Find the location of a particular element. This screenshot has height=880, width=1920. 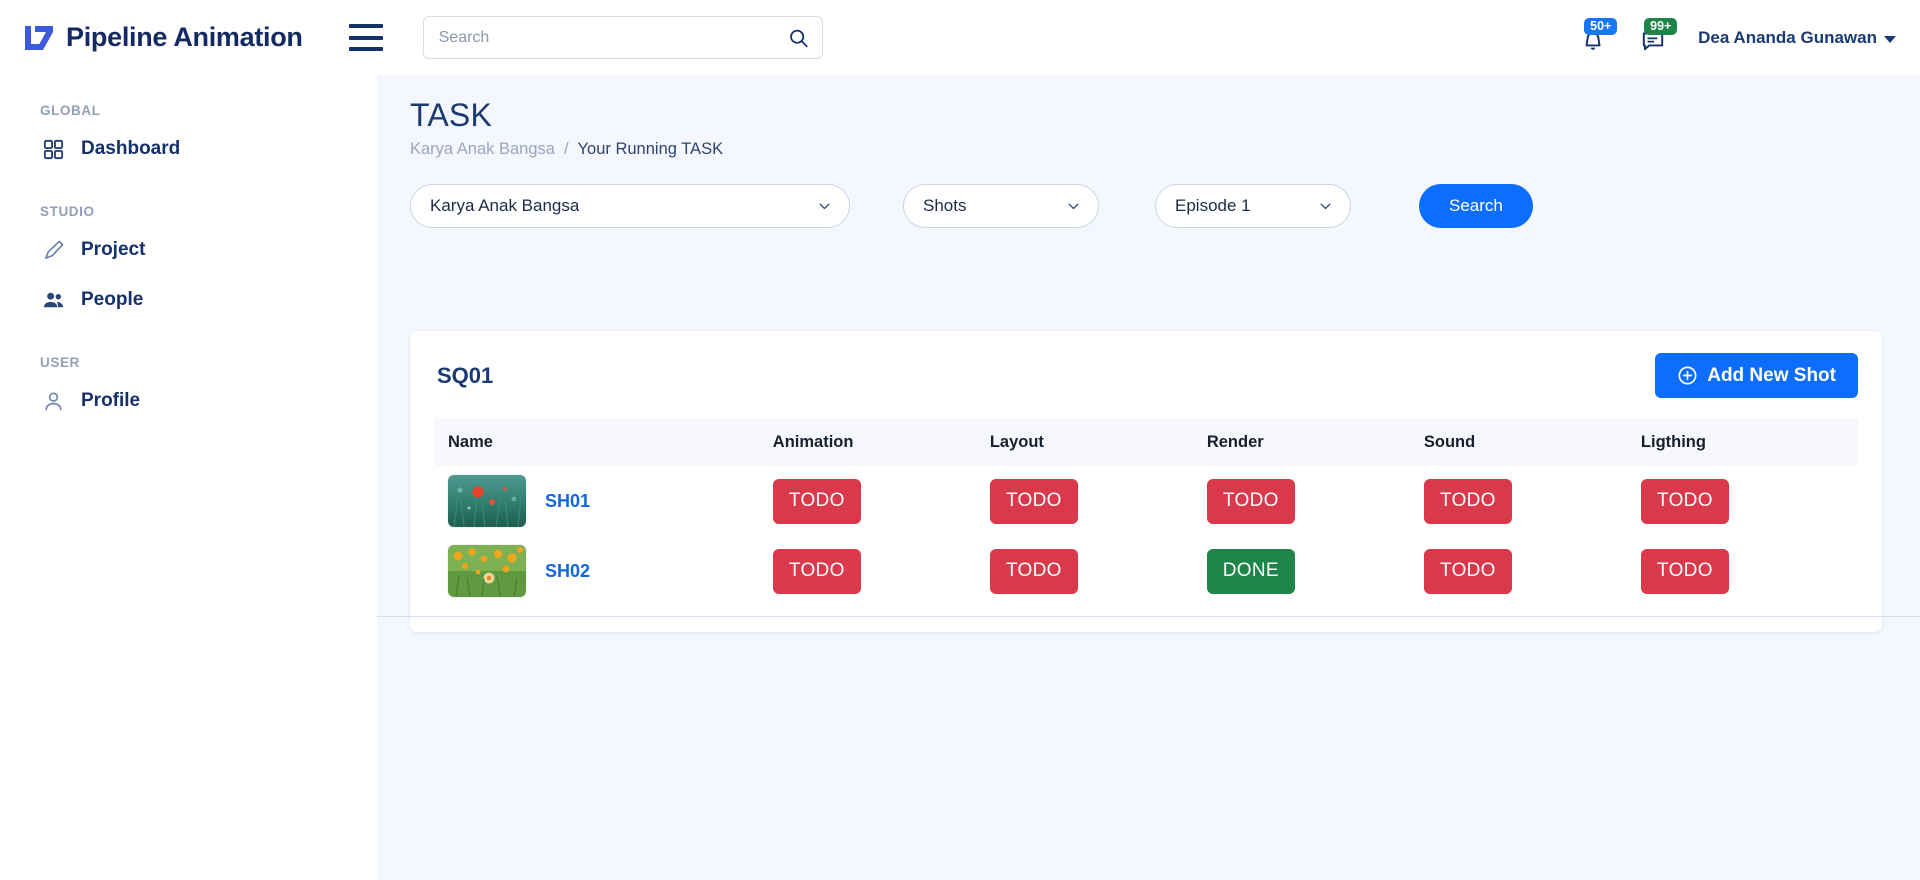

filter-bar: Karya Anak Bangsa Shots Episode 1 Search is located at coordinates (1165, 206).